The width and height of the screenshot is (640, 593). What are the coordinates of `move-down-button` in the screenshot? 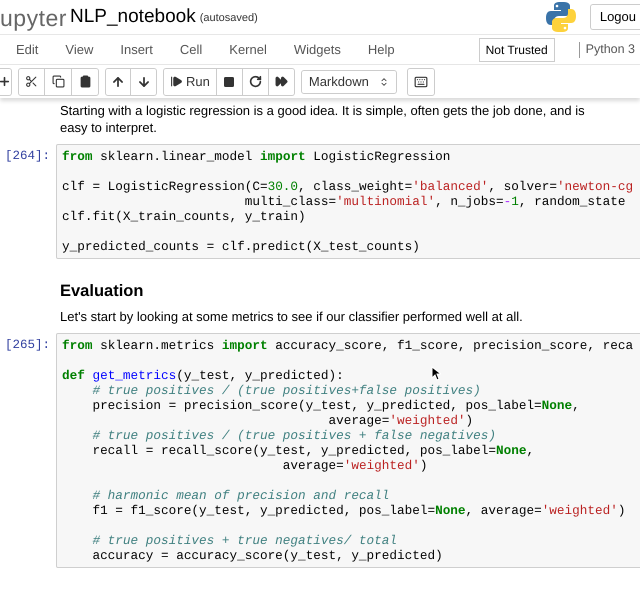 It's located at (144, 82).